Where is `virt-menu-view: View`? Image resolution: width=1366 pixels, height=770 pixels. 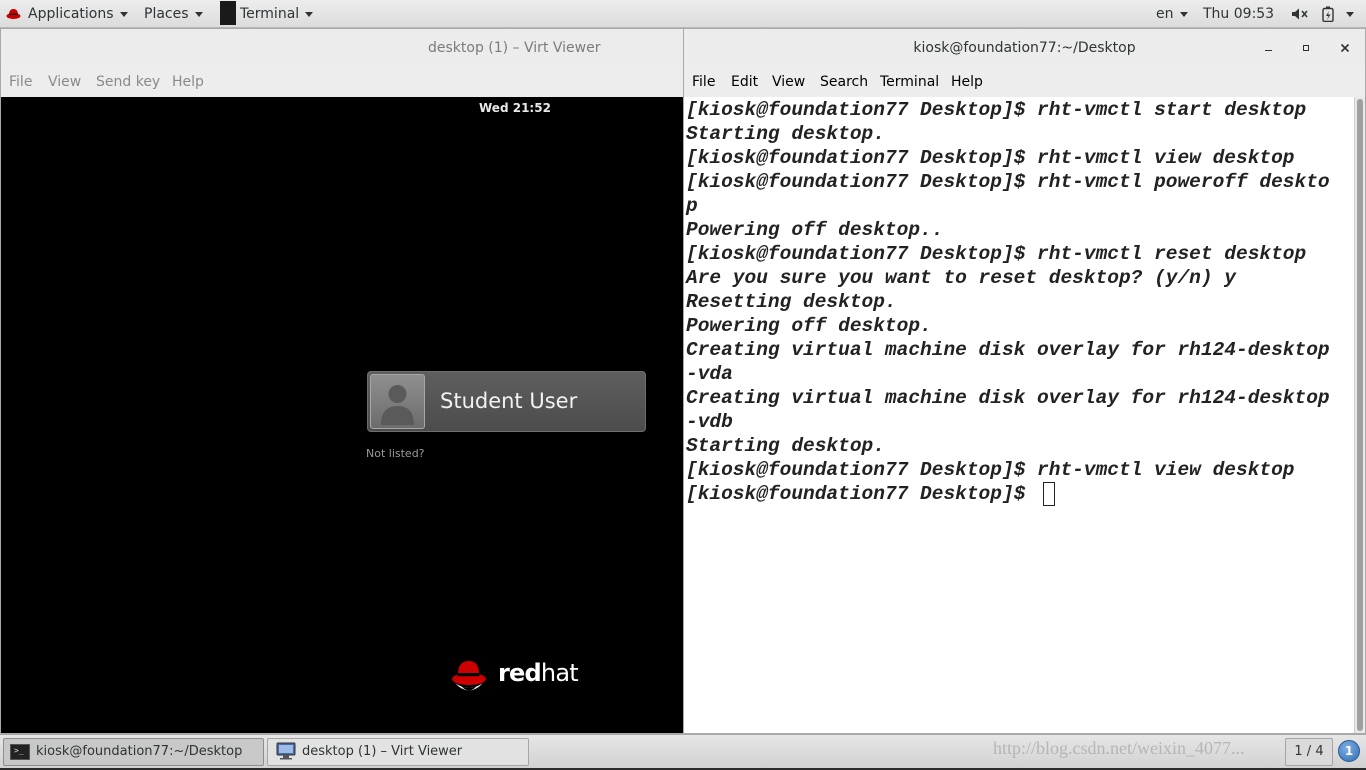
virt-menu-view: View is located at coordinates (64, 82).